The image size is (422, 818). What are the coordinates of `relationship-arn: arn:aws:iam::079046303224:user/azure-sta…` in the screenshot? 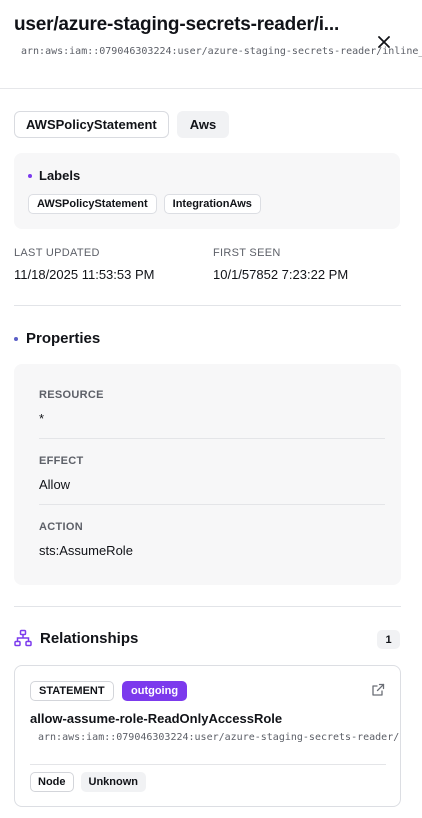 It's located at (219, 737).